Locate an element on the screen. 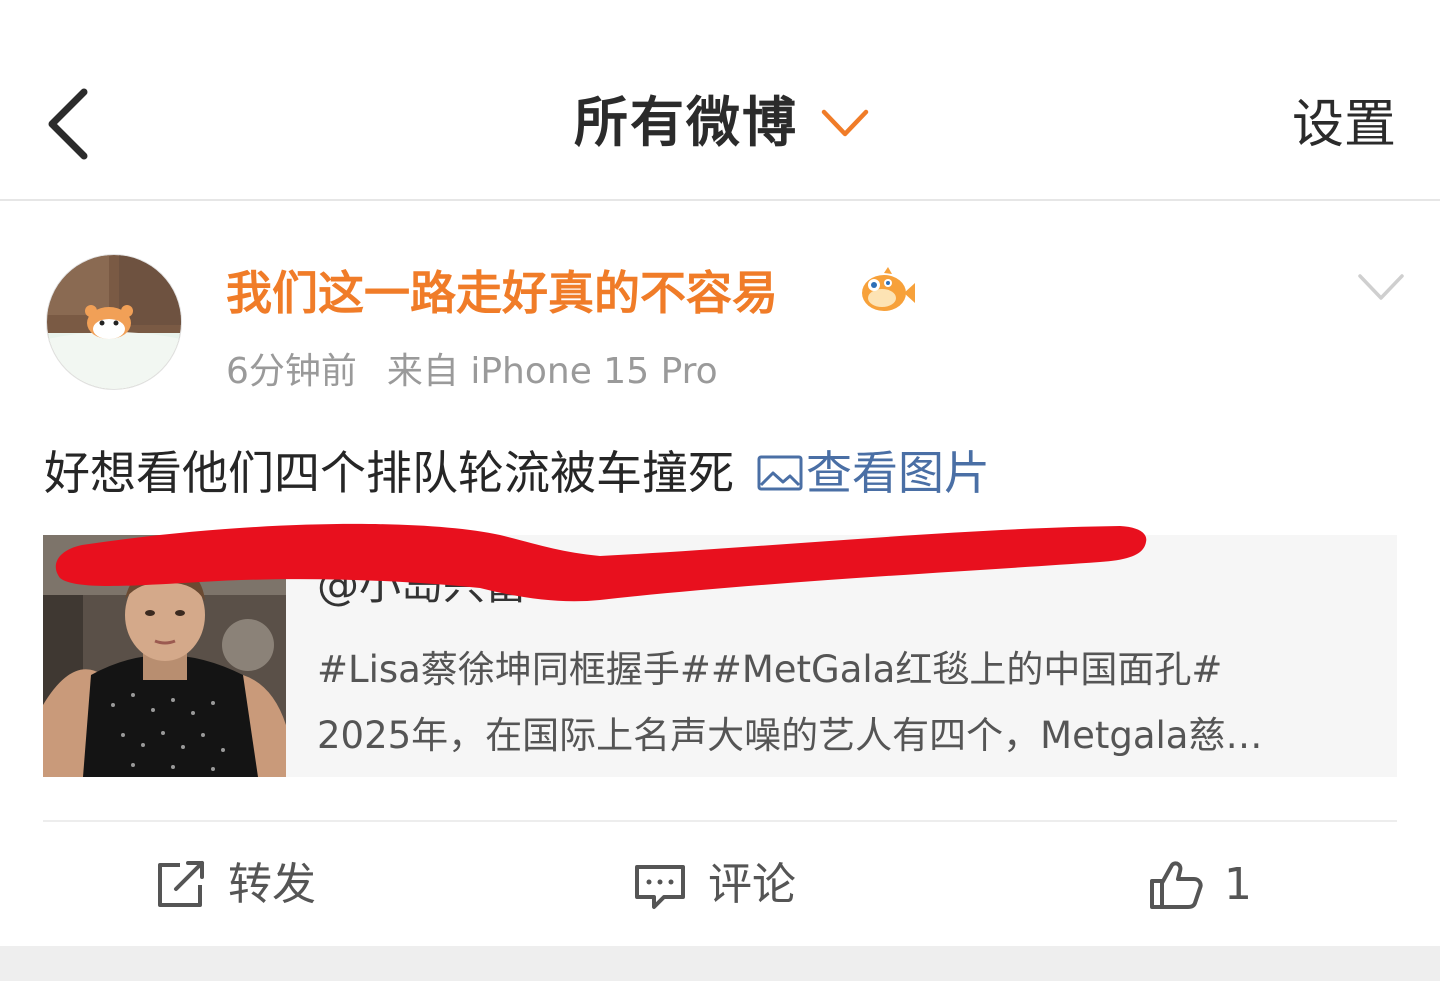  repost-thumbnail is located at coordinates (164, 656).